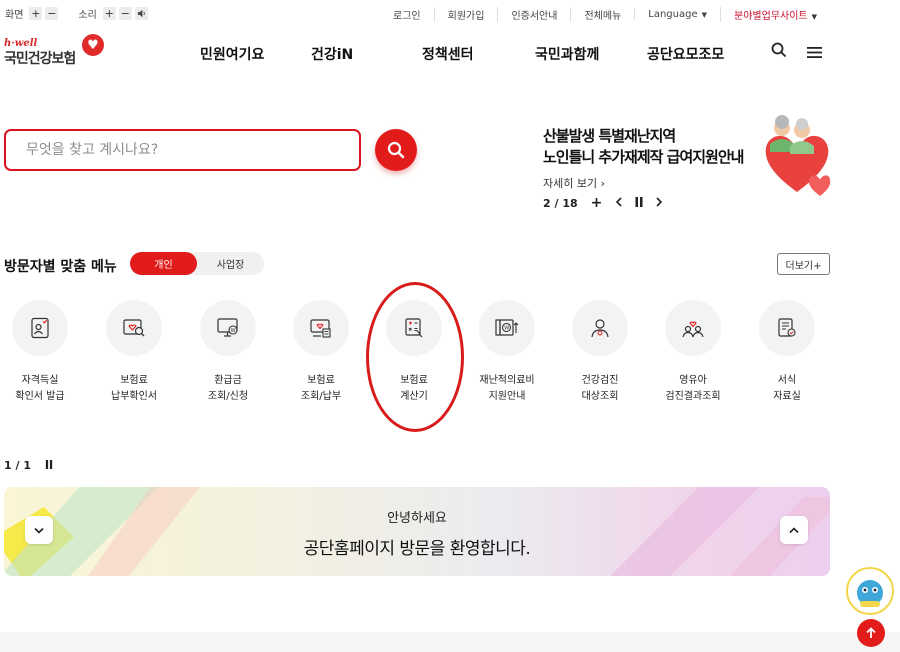  What do you see at coordinates (803, 264) in the screenshot?
I see `more-menu-button: 더보기+` at bounding box center [803, 264].